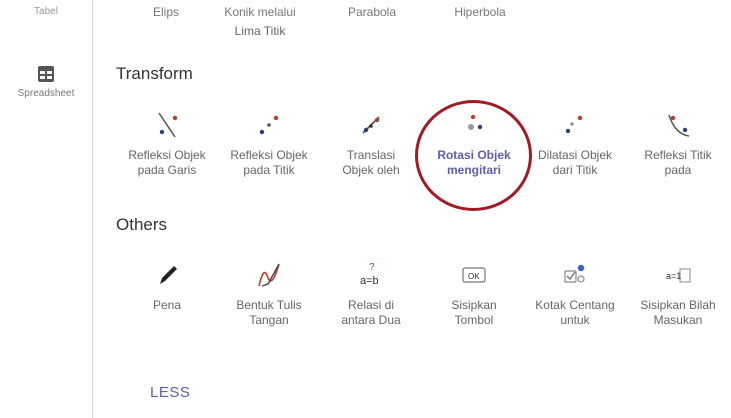 This screenshot has width=731, height=418. I want to click on reflect-circle-icon, so click(679, 125).